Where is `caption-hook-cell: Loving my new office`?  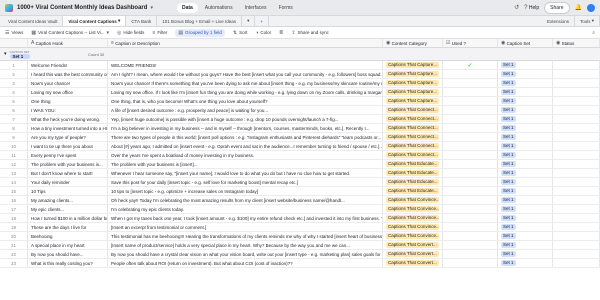
caption-hook-cell: Loving my new office is located at coordinates (68, 92).